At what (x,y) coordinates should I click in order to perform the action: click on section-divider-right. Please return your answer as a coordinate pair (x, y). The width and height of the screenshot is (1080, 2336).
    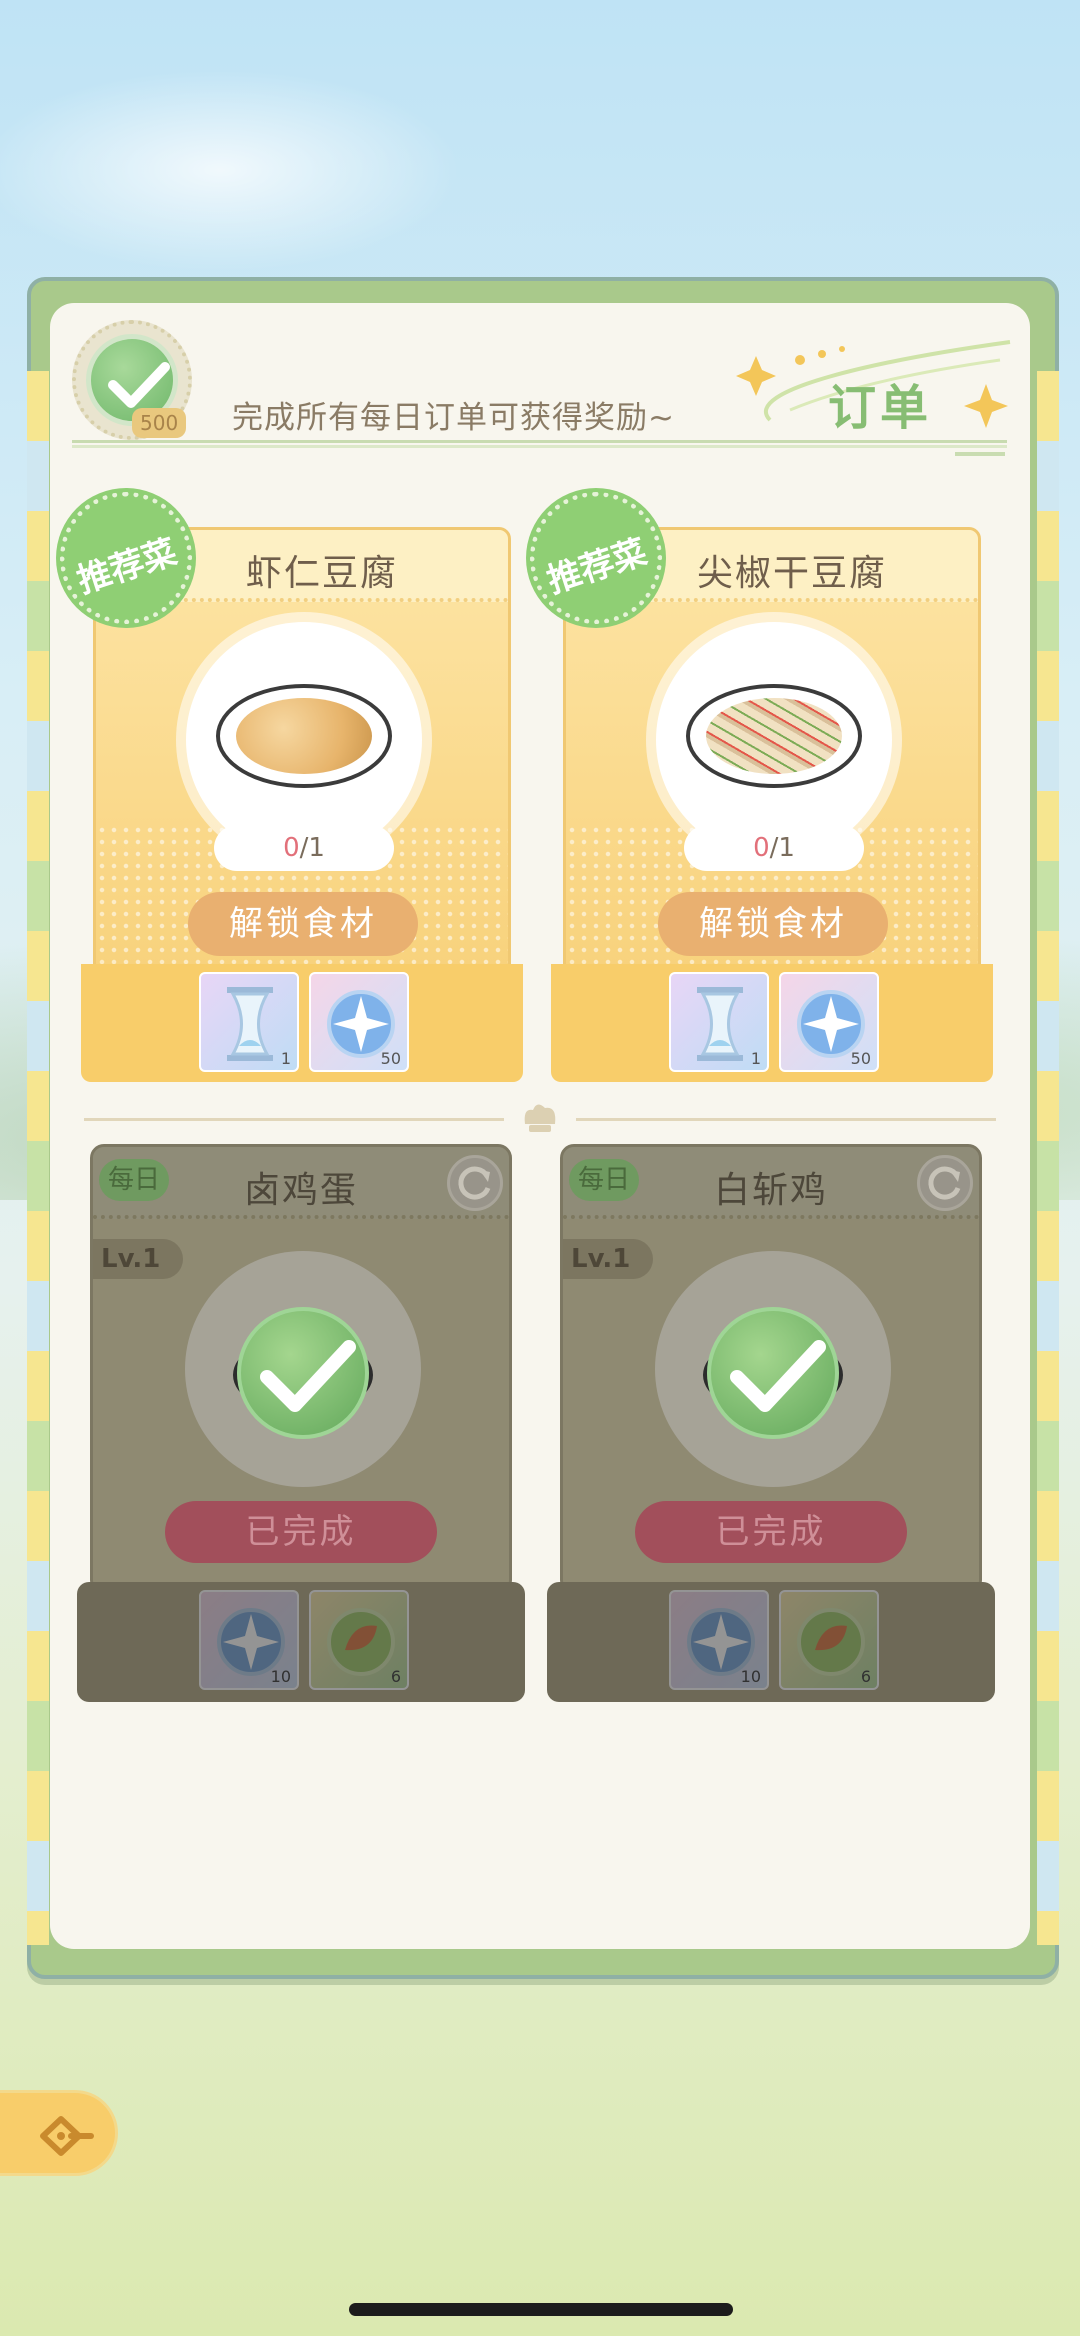
    Looking at the image, I should click on (786, 1119).